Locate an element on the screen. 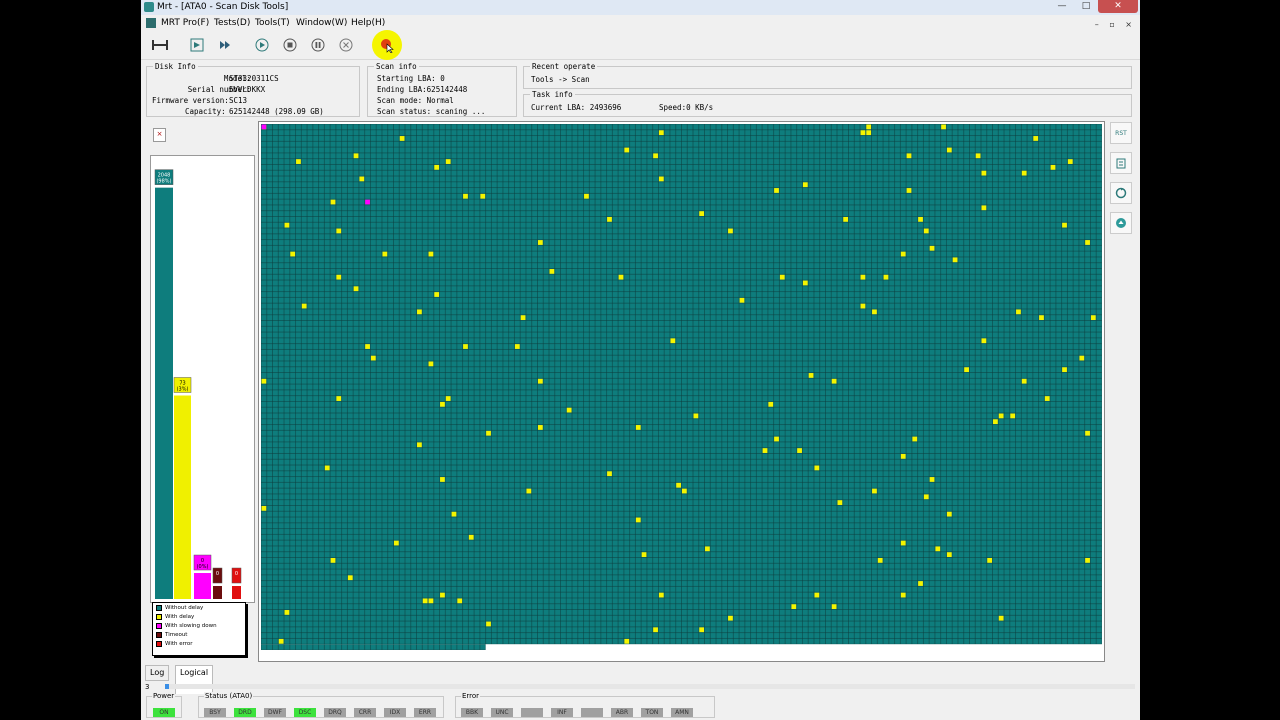  scan-mode: Scan mode: Normal is located at coordinates (415, 100).